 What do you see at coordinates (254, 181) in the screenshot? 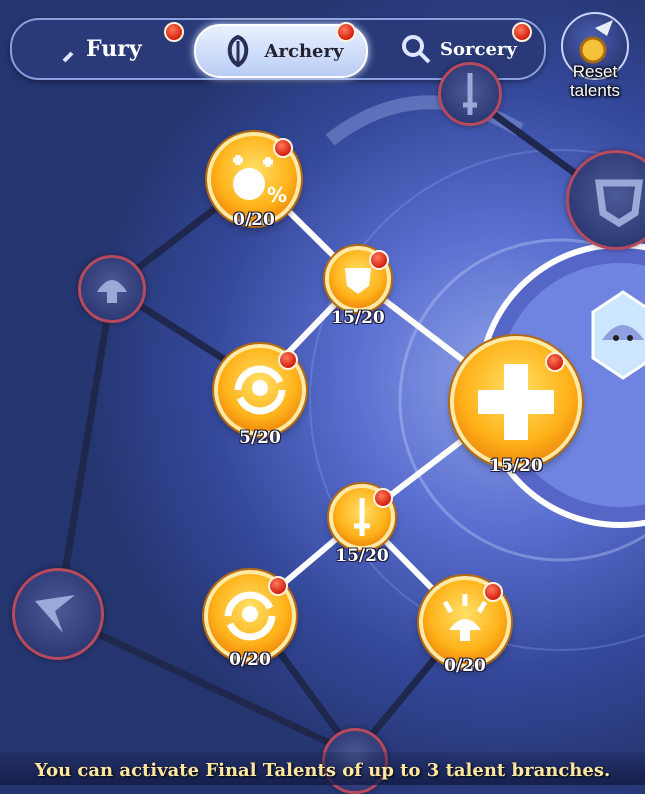
I see `talent-node-heal-percent: % 0/20` at bounding box center [254, 181].